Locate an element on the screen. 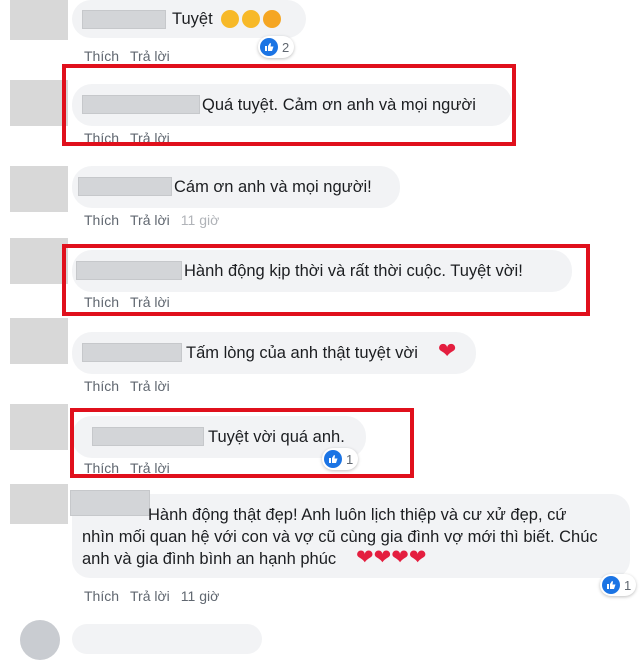  reaction-count: 1 is located at coordinates (628, 585).